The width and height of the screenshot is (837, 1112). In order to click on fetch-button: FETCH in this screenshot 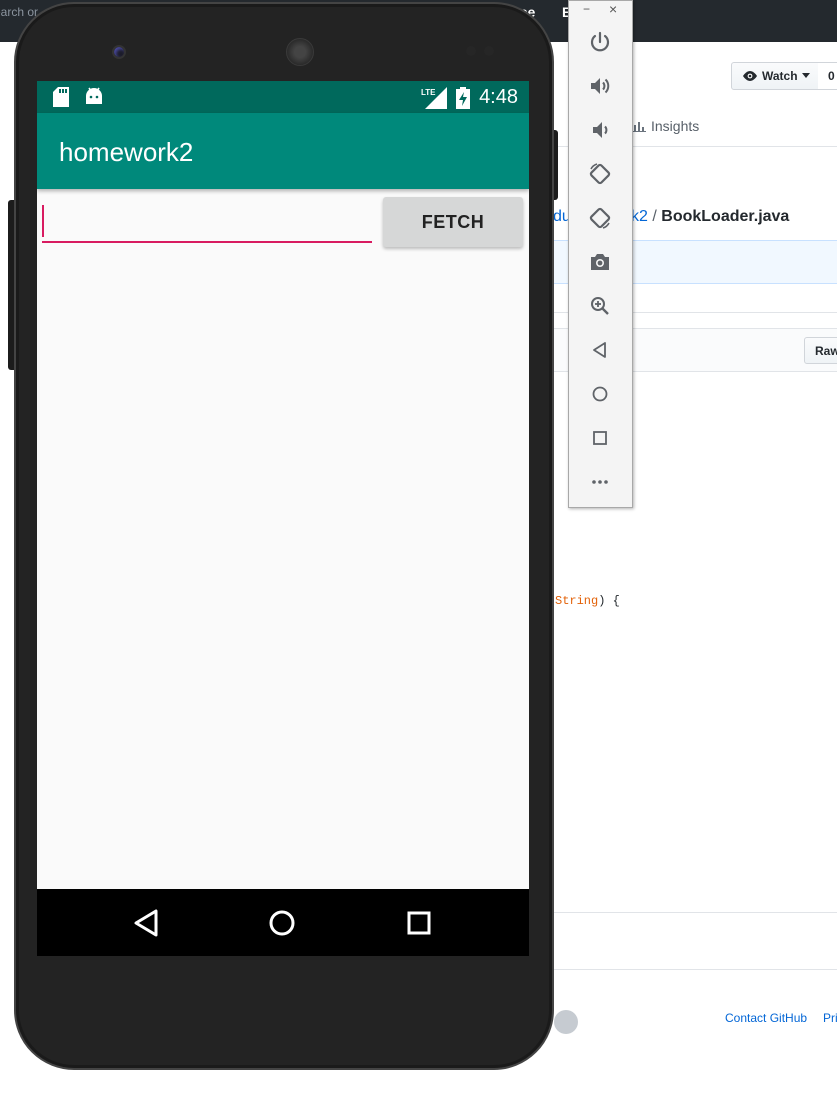, I will do `click(453, 222)`.